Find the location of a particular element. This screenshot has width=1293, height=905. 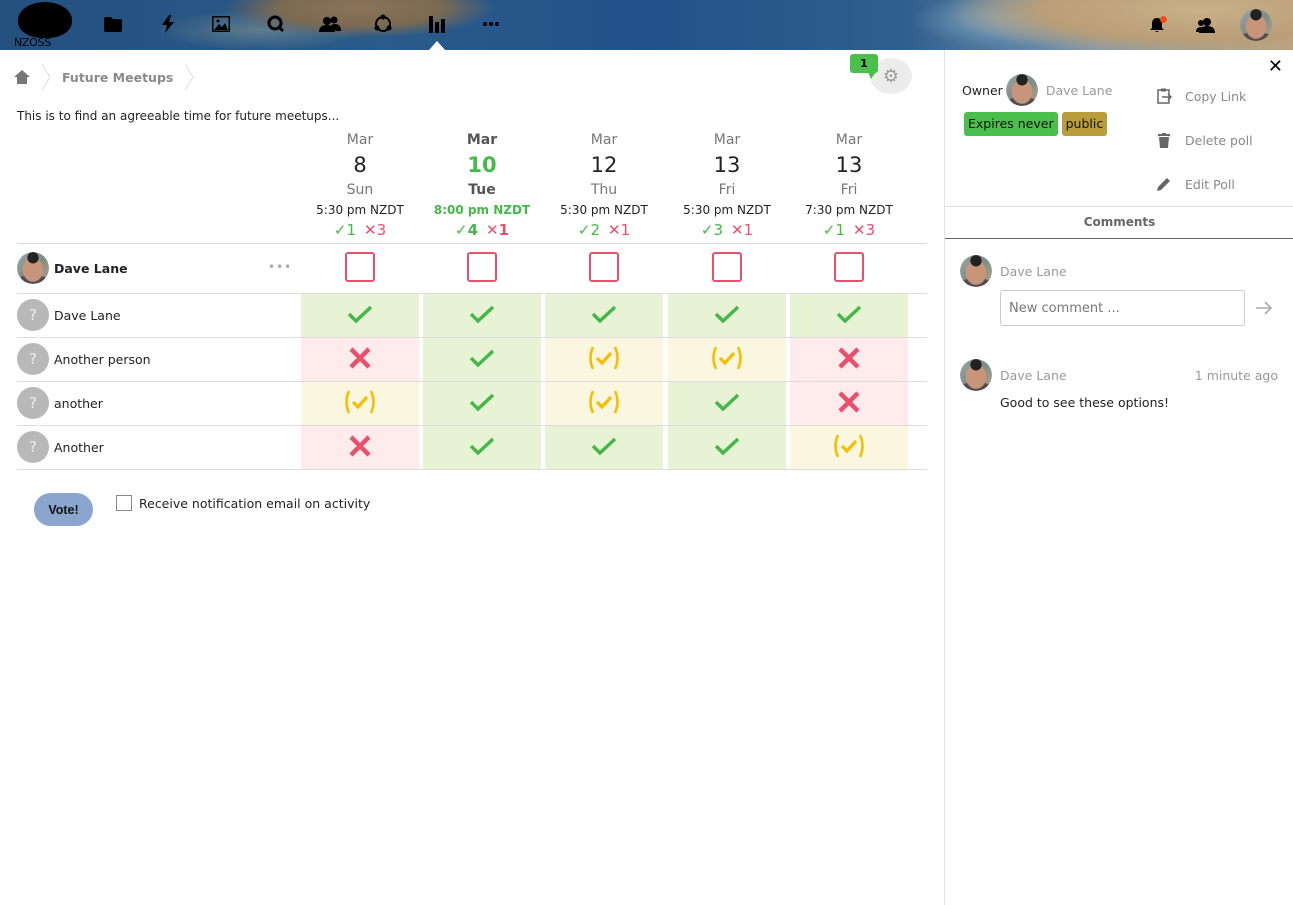

search-icon is located at coordinates (276, 24).